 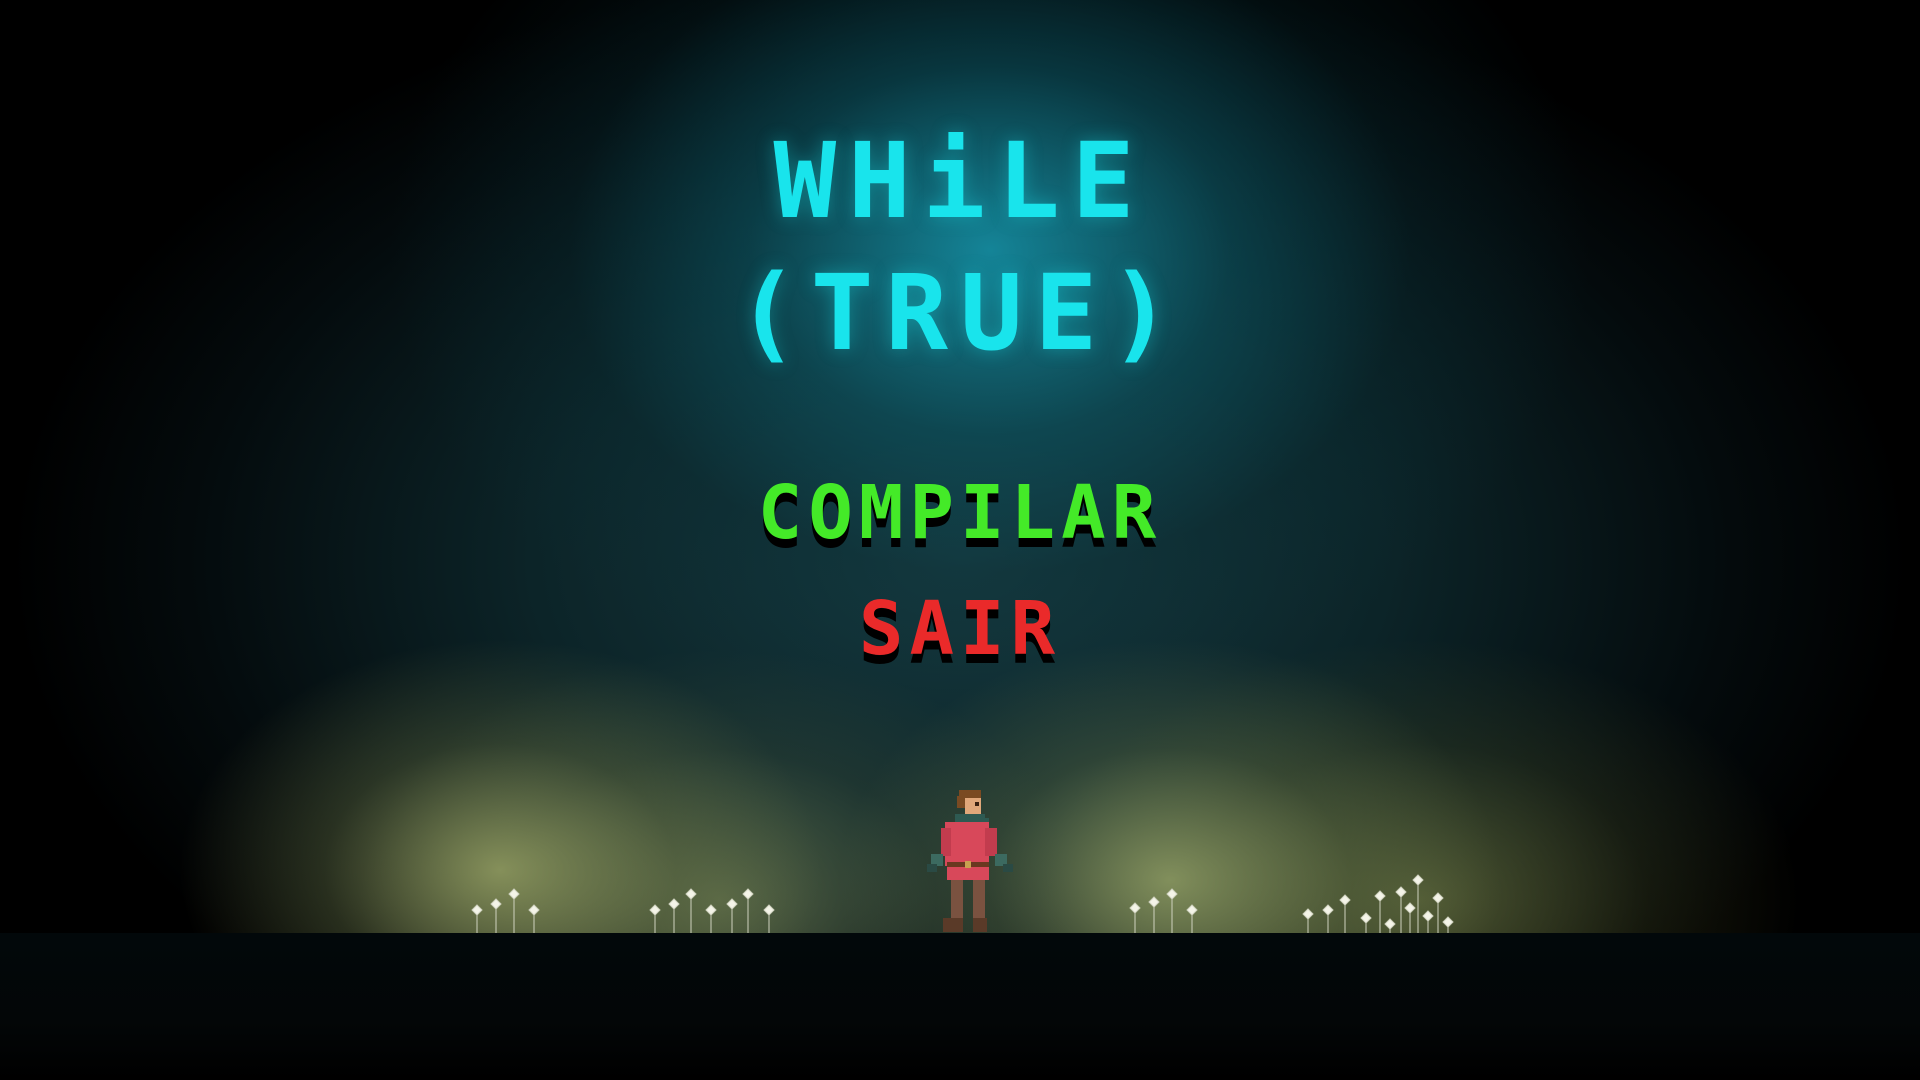 I want to click on ground, so click(x=960, y=1006).